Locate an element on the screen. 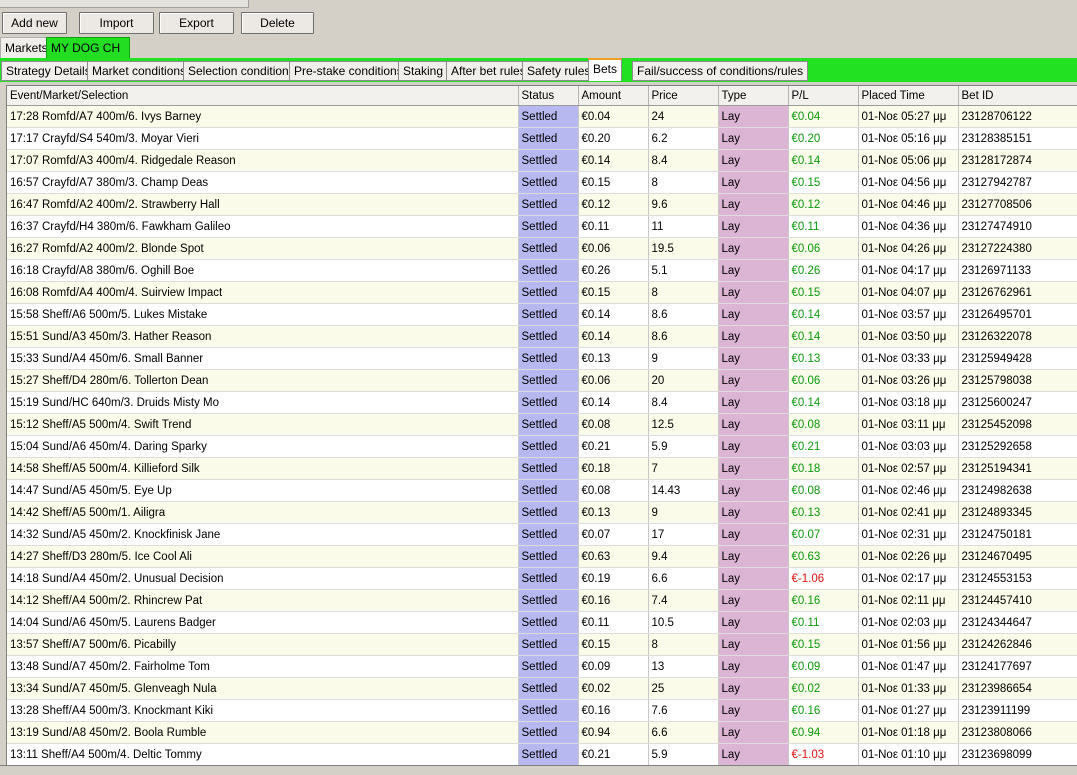 The image size is (1077, 775). event-cell: 17:07 Romfd/A3 400m/4. Ridgedale Reason is located at coordinates (263, 160).